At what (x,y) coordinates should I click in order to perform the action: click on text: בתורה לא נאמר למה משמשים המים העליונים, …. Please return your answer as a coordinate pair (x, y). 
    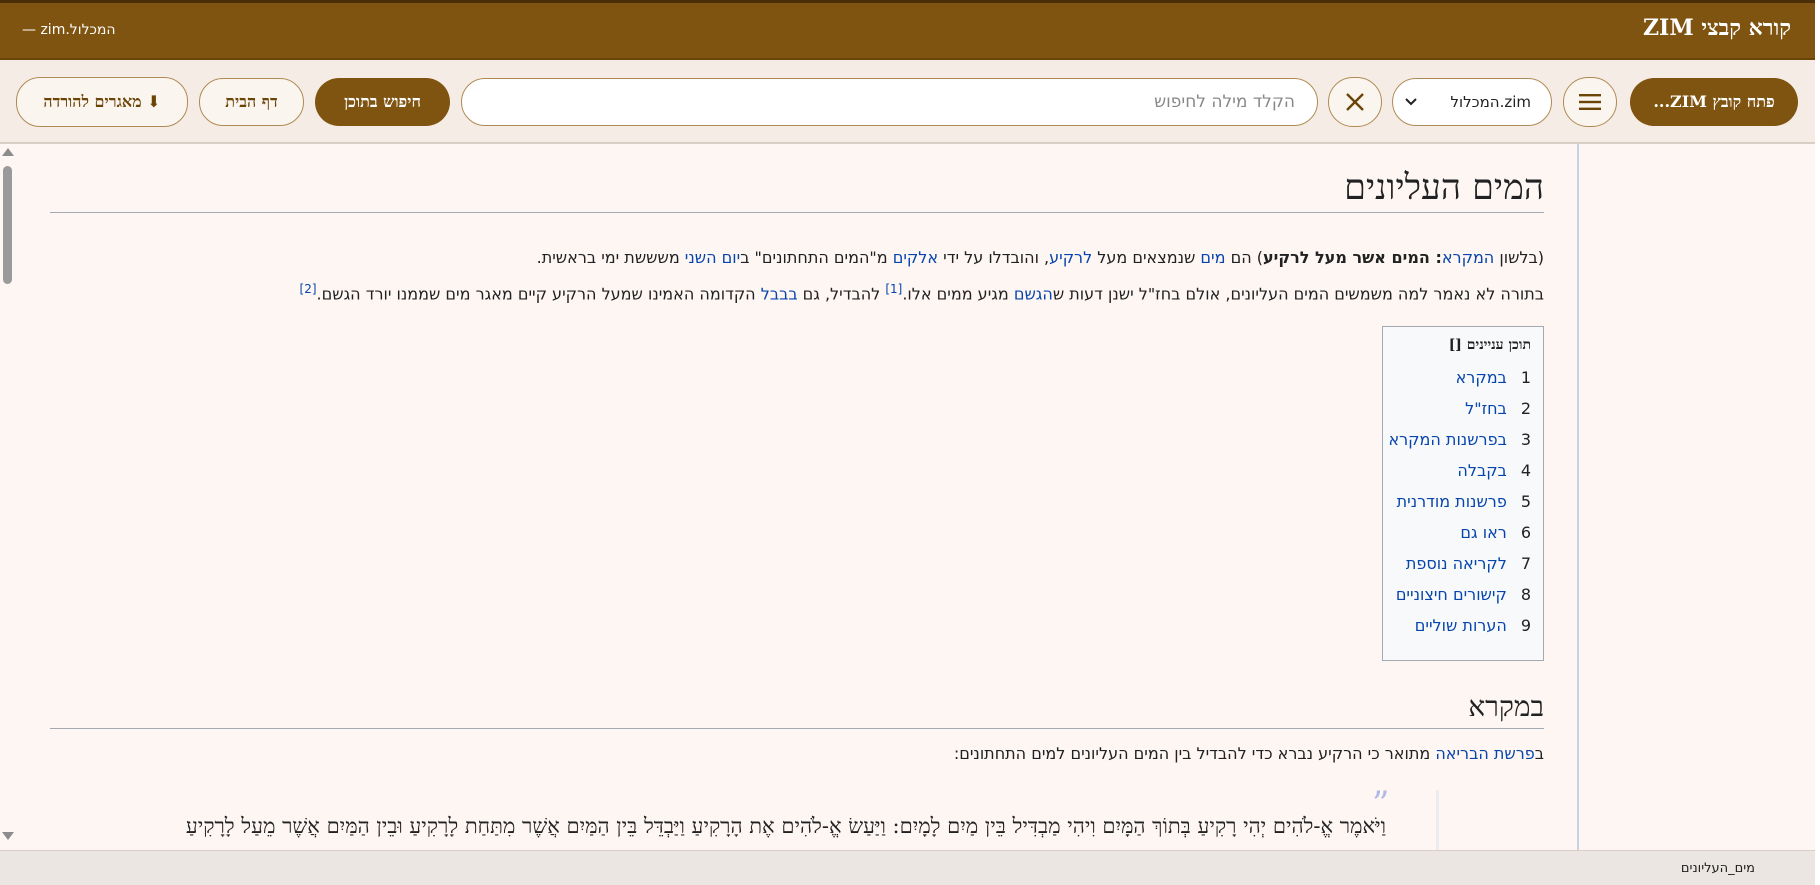
    Looking at the image, I should click on (1298, 294).